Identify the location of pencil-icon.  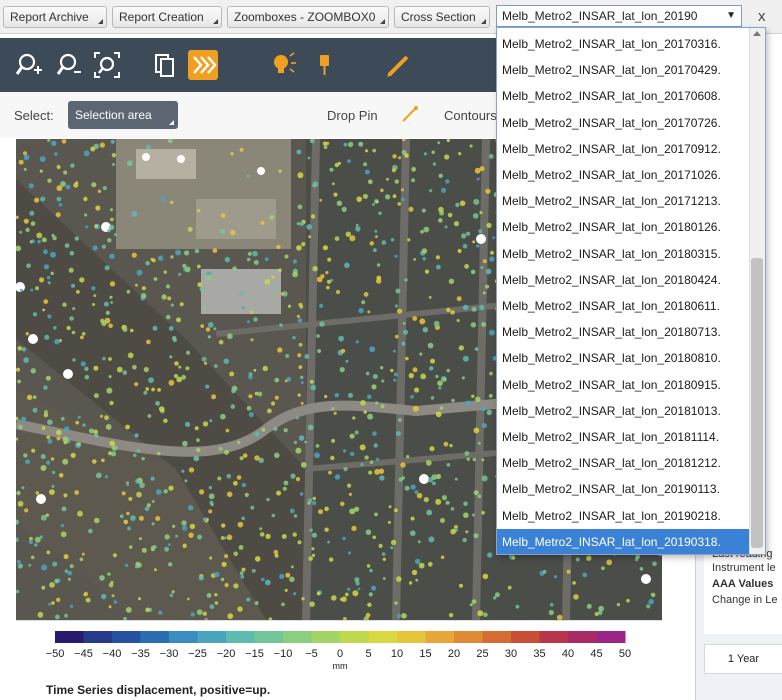
(398, 65).